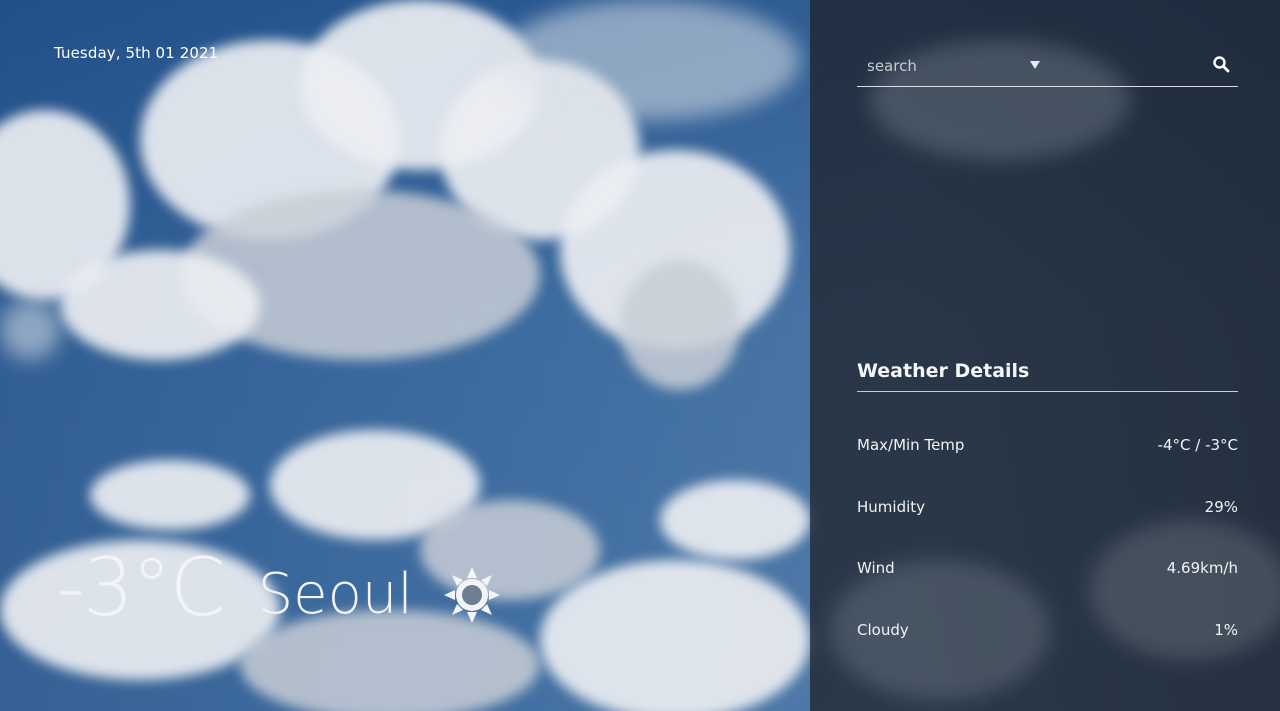  What do you see at coordinates (136, 53) in the screenshot?
I see `current-date: Tuesday, 5th 01 2021` at bounding box center [136, 53].